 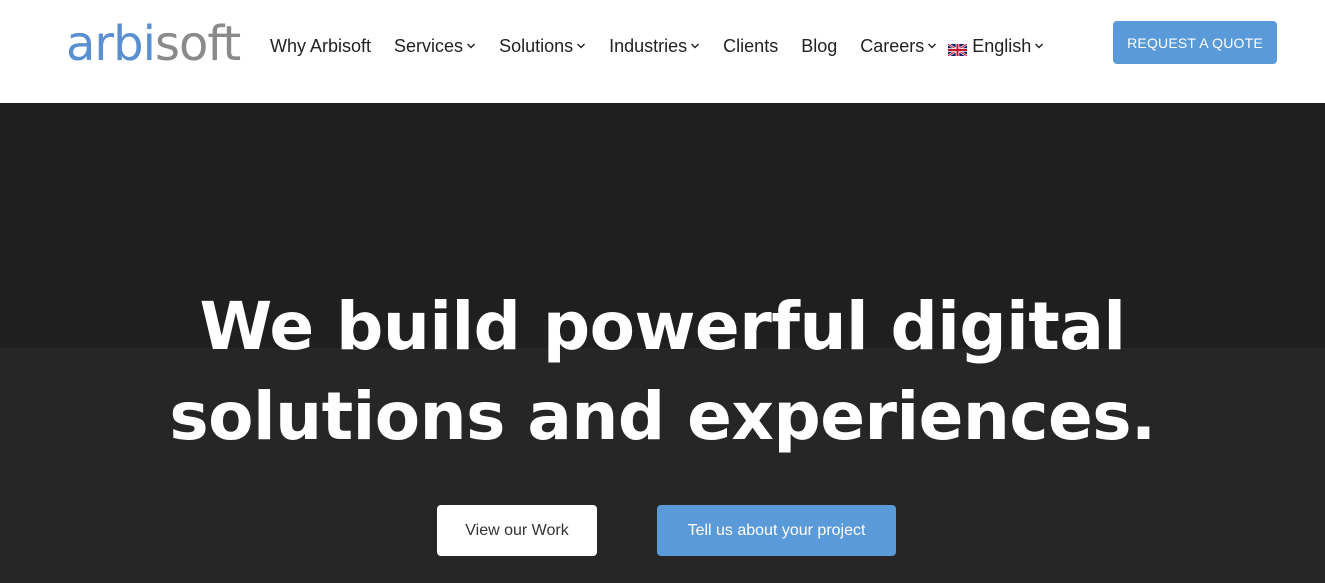 I want to click on headline-line2: solutions and experiences., so click(x=662, y=416).